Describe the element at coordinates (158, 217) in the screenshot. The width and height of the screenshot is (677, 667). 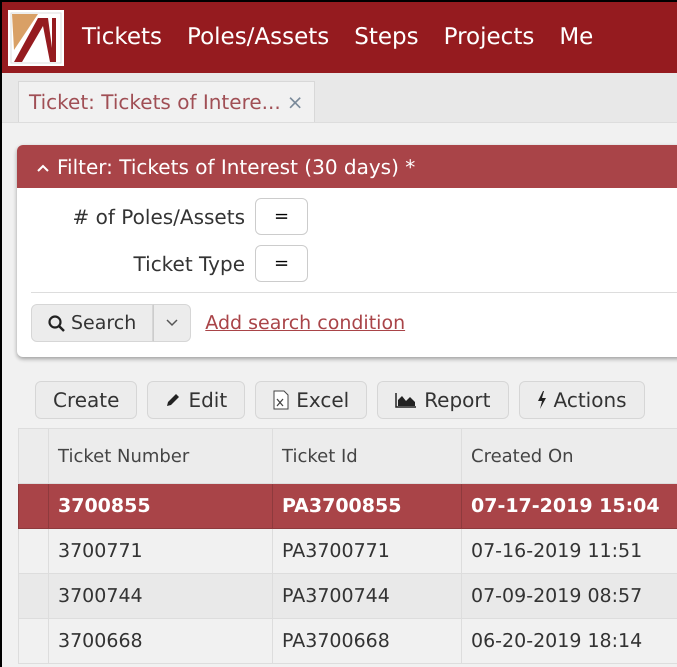
I see `condition-label: # of Poles/Assets` at that location.